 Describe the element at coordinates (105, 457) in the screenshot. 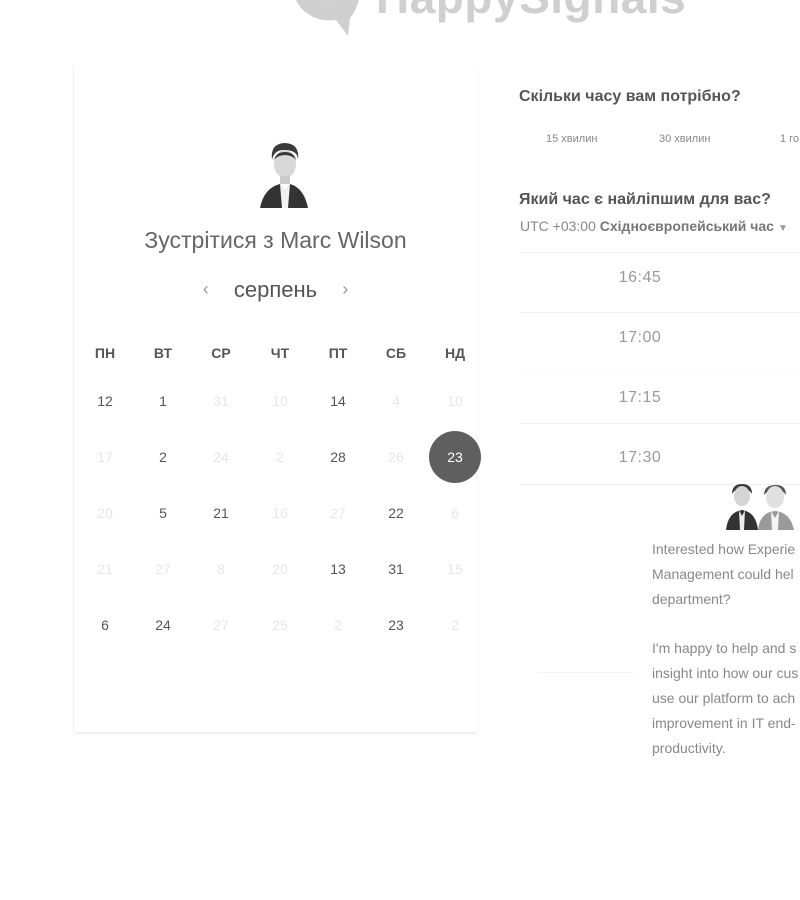

I see `calendar-day-disabled: 17` at that location.